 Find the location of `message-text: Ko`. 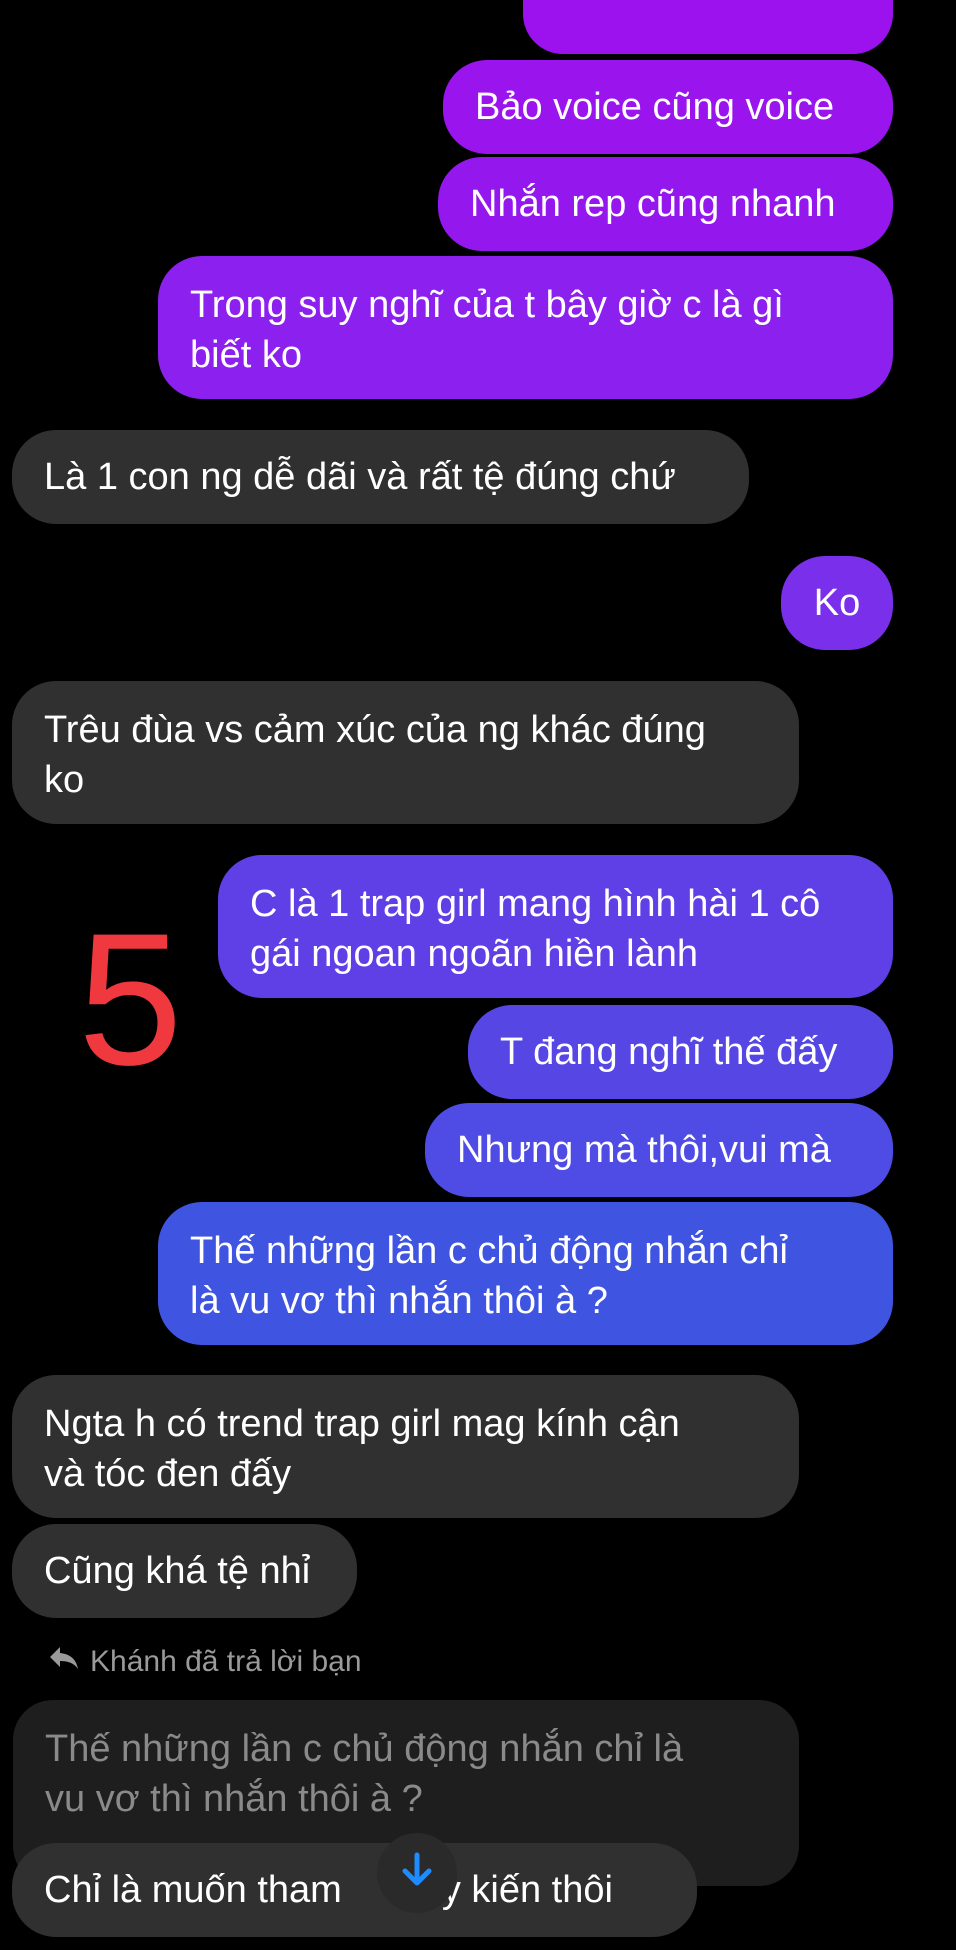

message-text: Ko is located at coordinates (837, 603).